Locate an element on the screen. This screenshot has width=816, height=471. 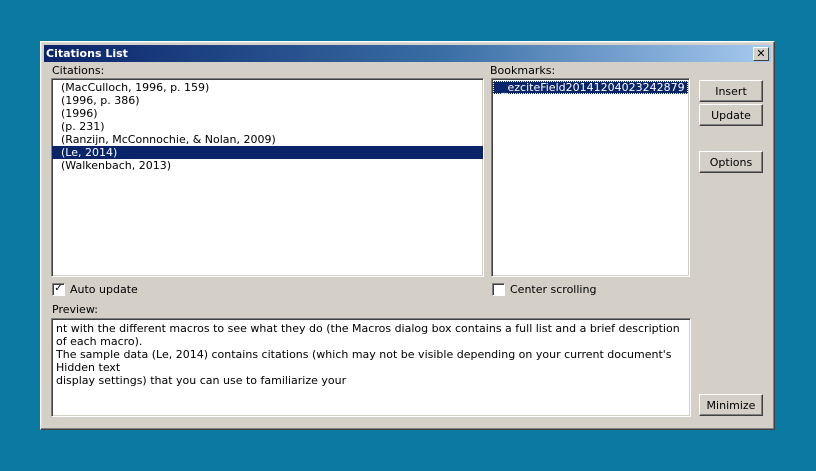
citation-item: (Ranzijn, McConnochie, & Nolan, 2009) is located at coordinates (267, 139).